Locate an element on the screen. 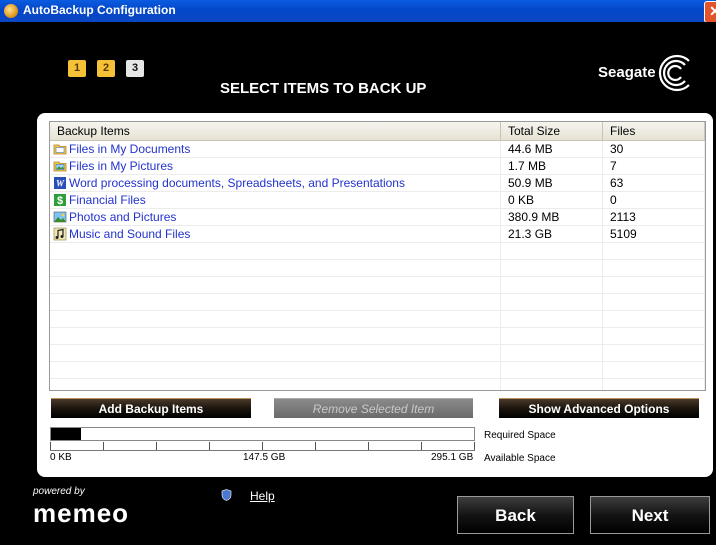 This screenshot has width=716, height=545. music-note-icon is located at coordinates (60, 234).